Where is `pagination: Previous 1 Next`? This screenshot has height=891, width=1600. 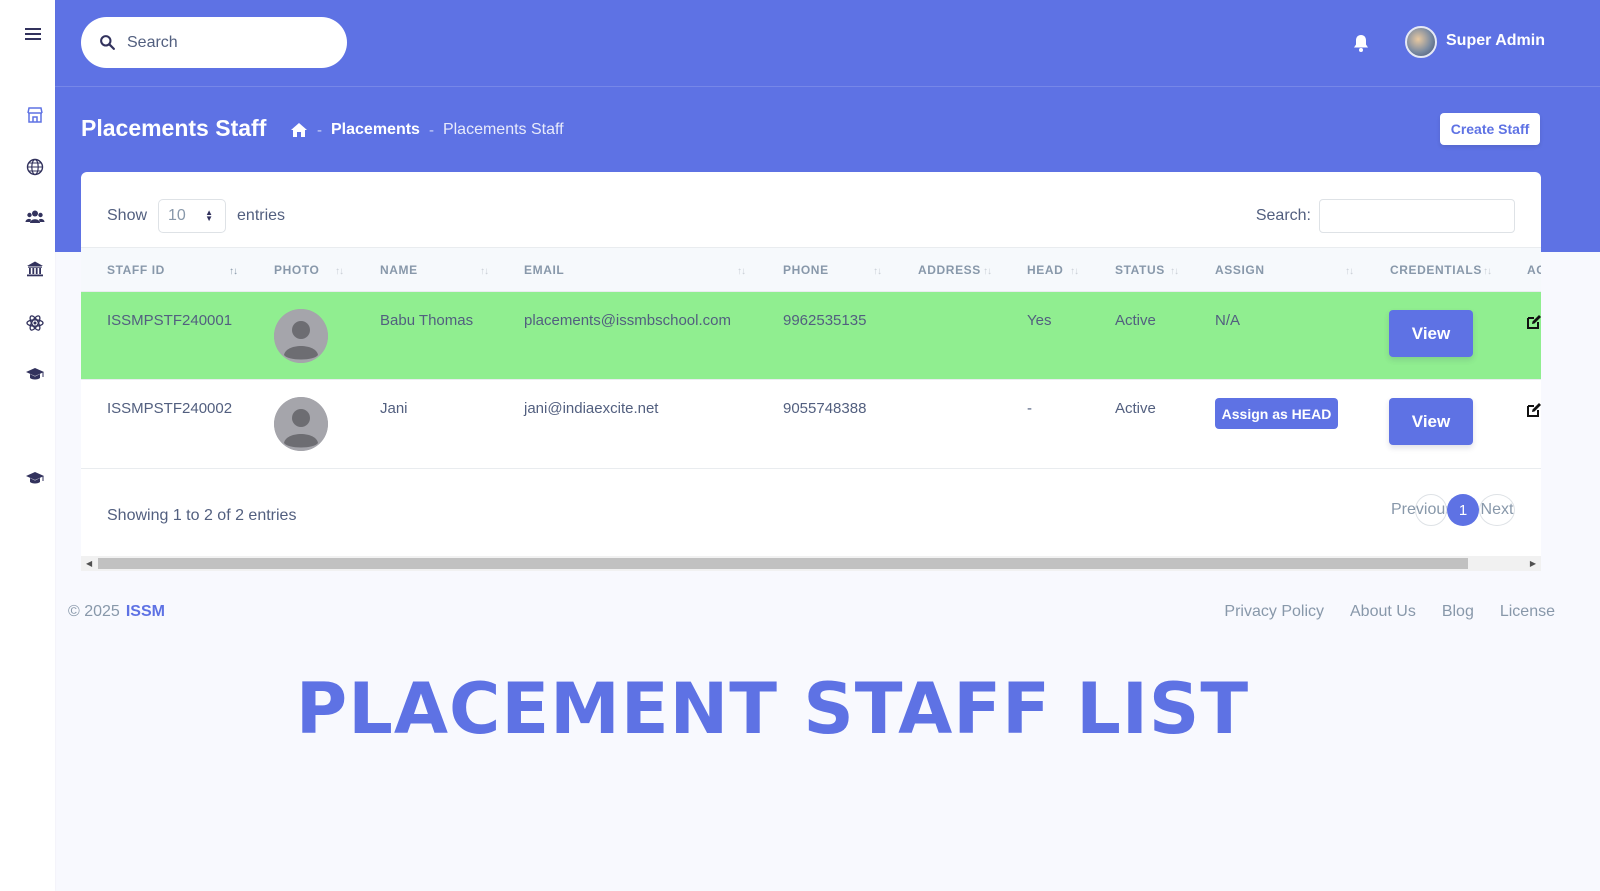 pagination: Previous 1 Next is located at coordinates (1450, 510).